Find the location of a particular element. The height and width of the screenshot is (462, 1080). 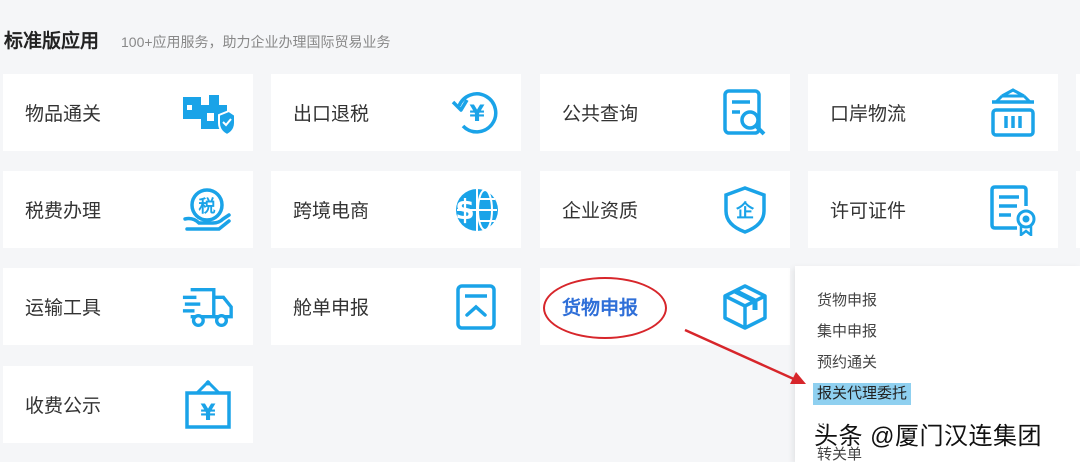

manifest-icon is located at coordinates (476, 307).